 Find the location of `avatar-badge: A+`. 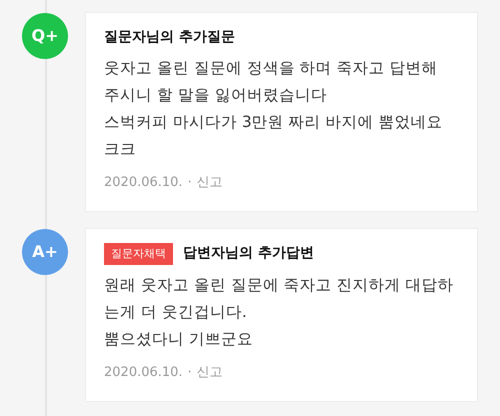

avatar-badge: A+ is located at coordinates (45, 251).